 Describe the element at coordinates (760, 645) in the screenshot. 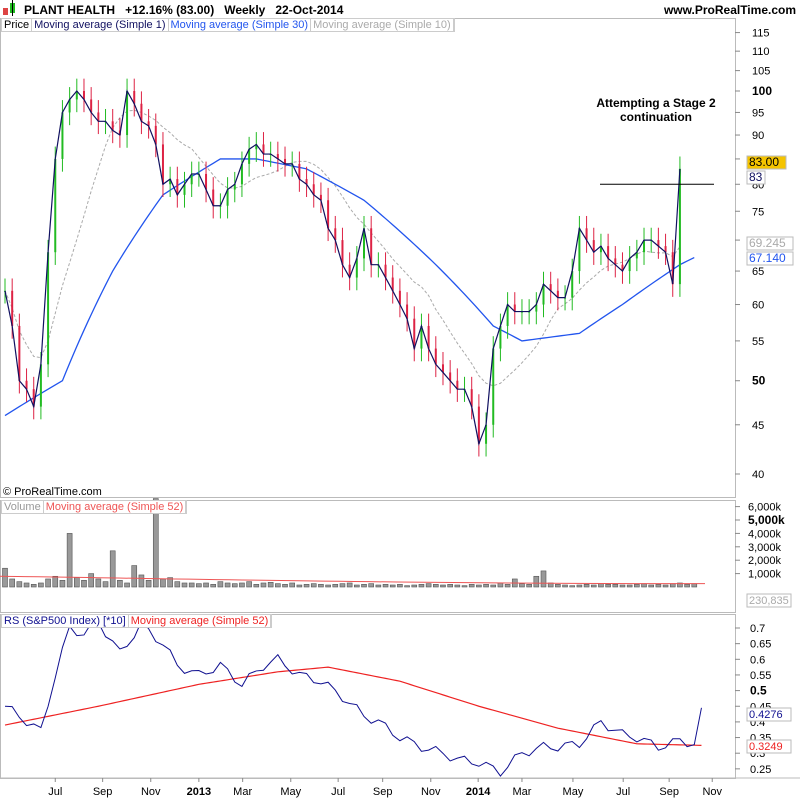

I see `rs-tick-label: 0.65` at that location.